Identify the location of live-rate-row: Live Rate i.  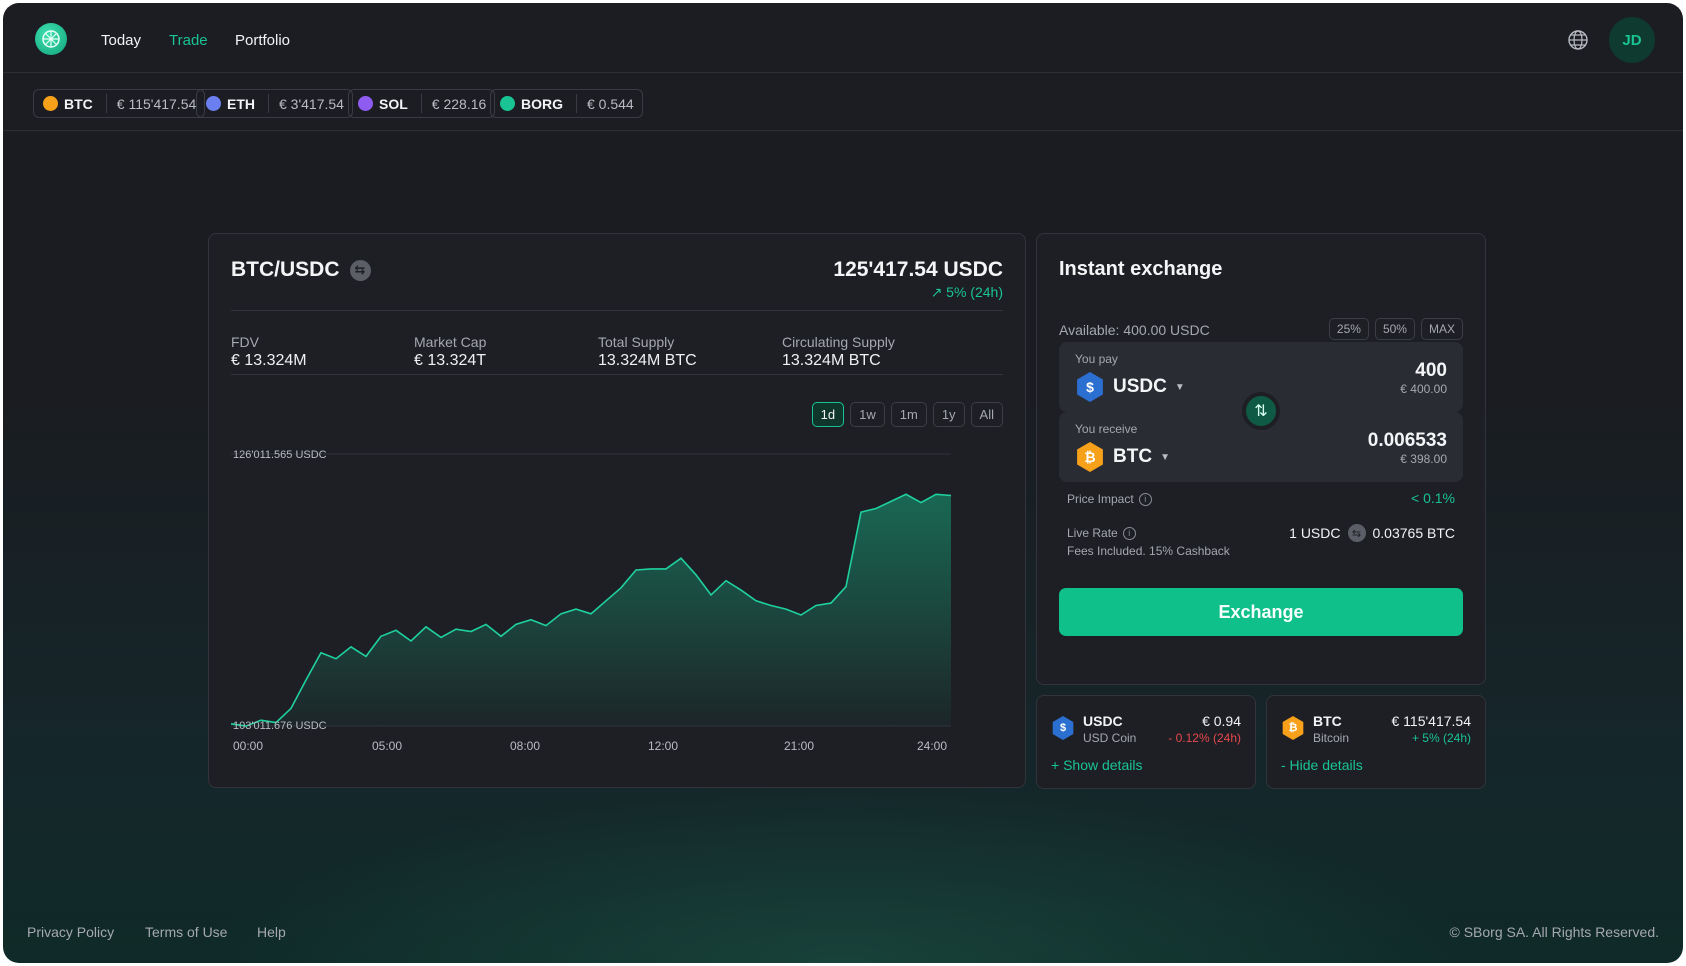
(1101, 533).